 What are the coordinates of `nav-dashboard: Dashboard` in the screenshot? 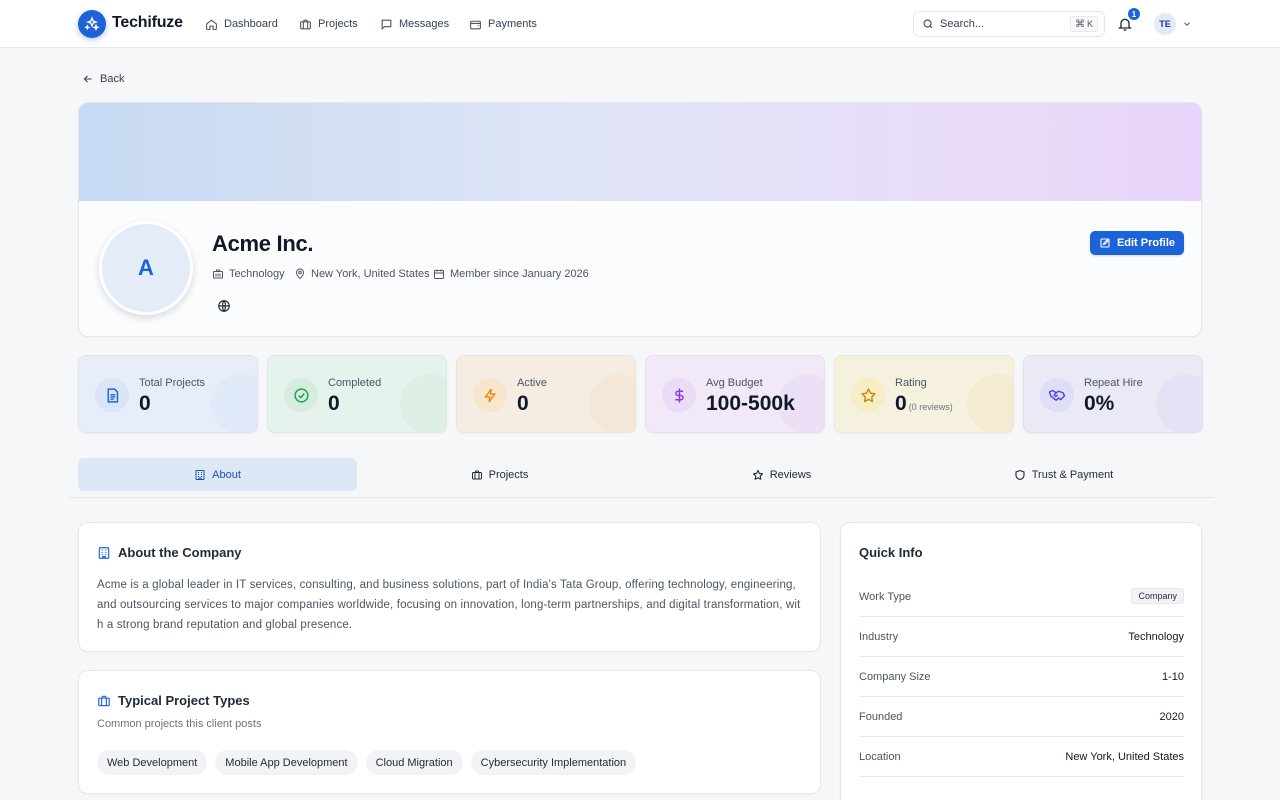 It's located at (241, 24).